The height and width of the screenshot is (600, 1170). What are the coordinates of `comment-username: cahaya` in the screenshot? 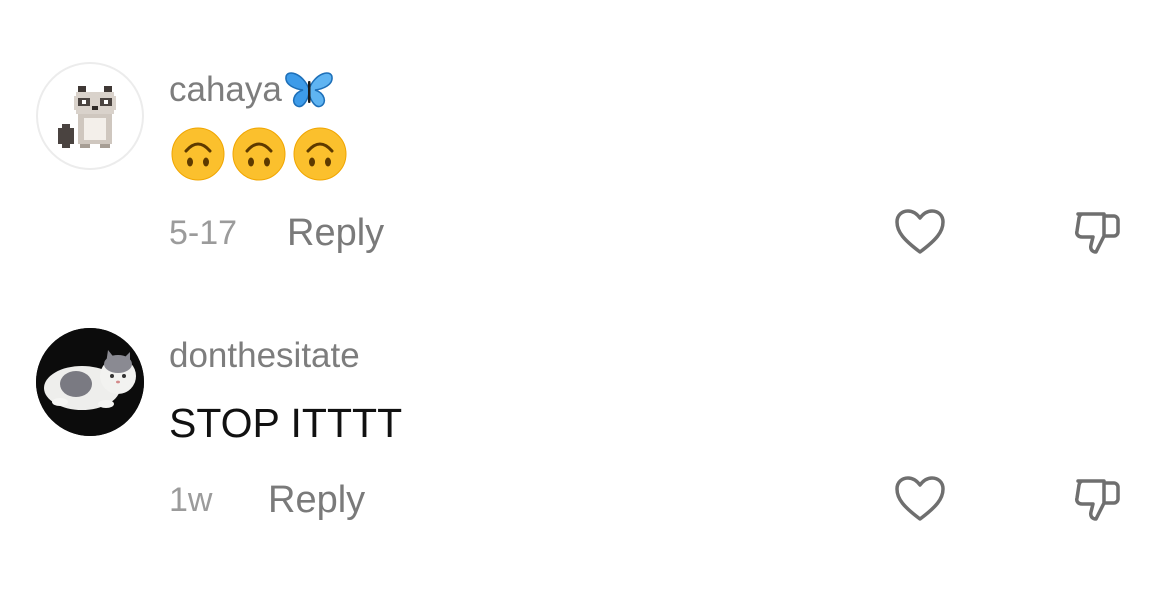 It's located at (252, 89).